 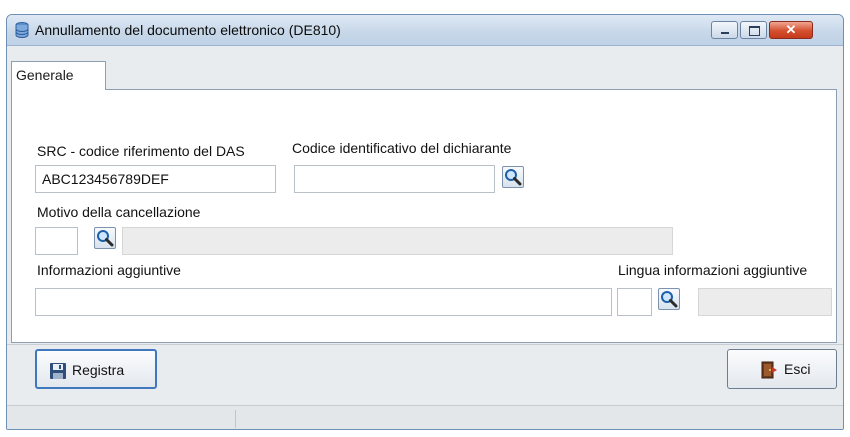 I want to click on tab-generale: Generale, so click(x=58, y=75).